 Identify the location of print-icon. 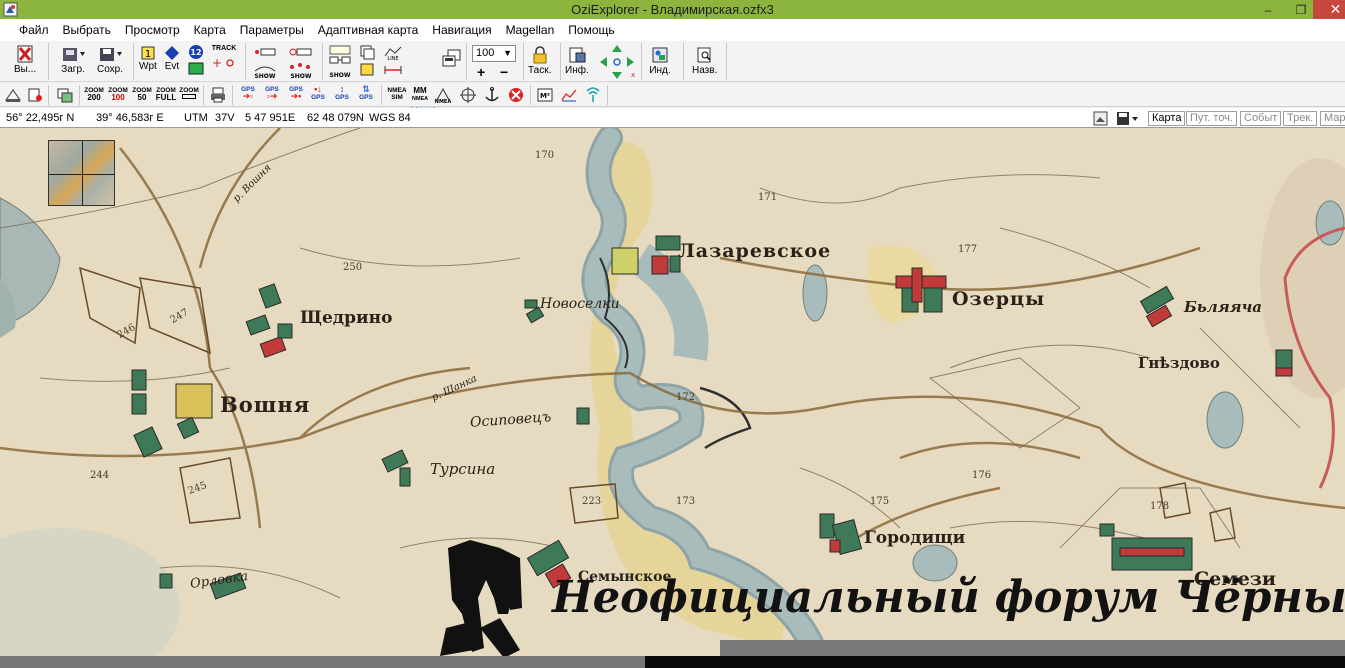
(218, 95).